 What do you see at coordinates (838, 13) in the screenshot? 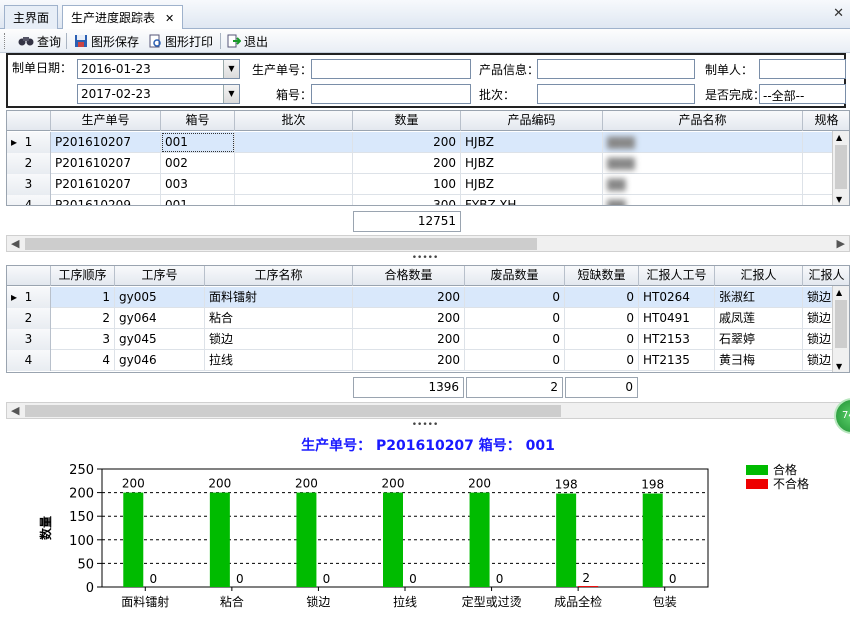
I see `close-window-icon: ✕` at bounding box center [838, 13].